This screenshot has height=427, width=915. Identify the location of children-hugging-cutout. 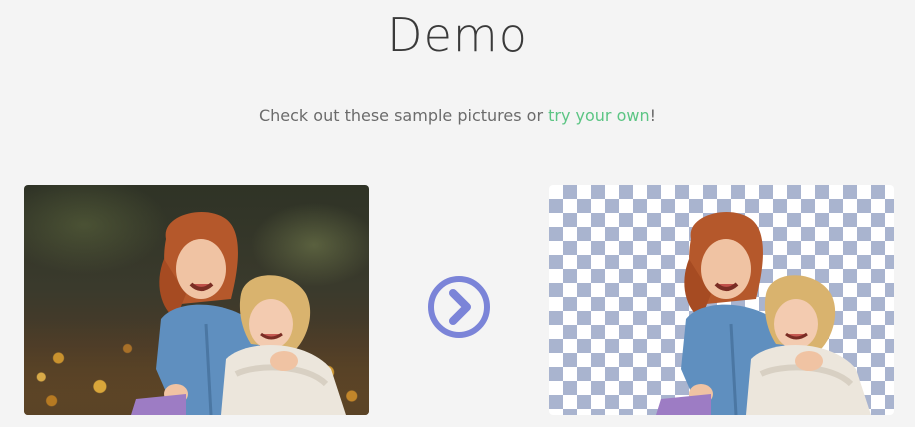
(763, 313).